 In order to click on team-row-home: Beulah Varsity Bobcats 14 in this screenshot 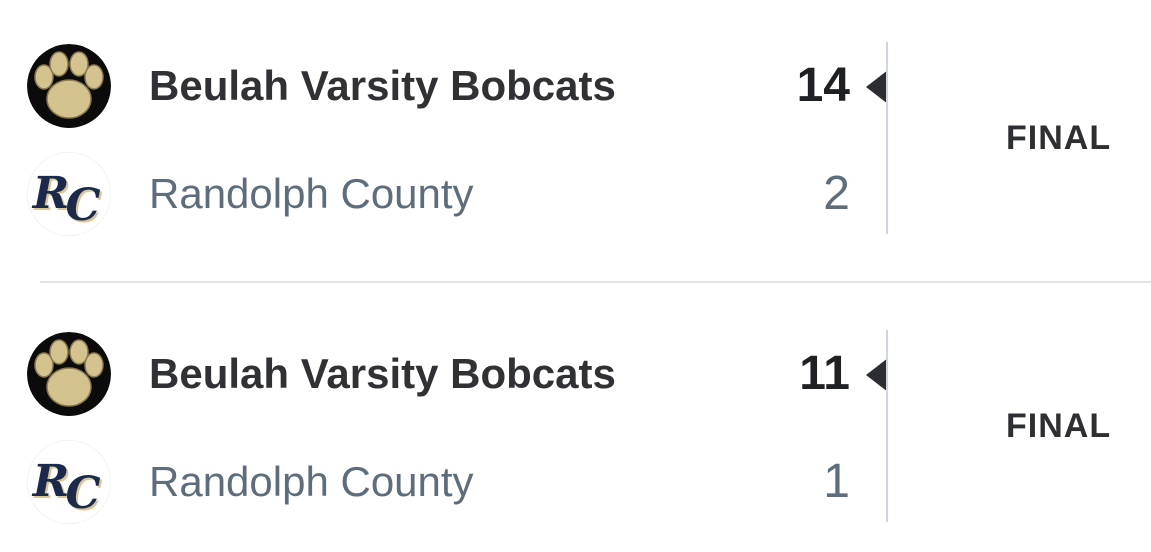, I will do `click(444, 86)`.